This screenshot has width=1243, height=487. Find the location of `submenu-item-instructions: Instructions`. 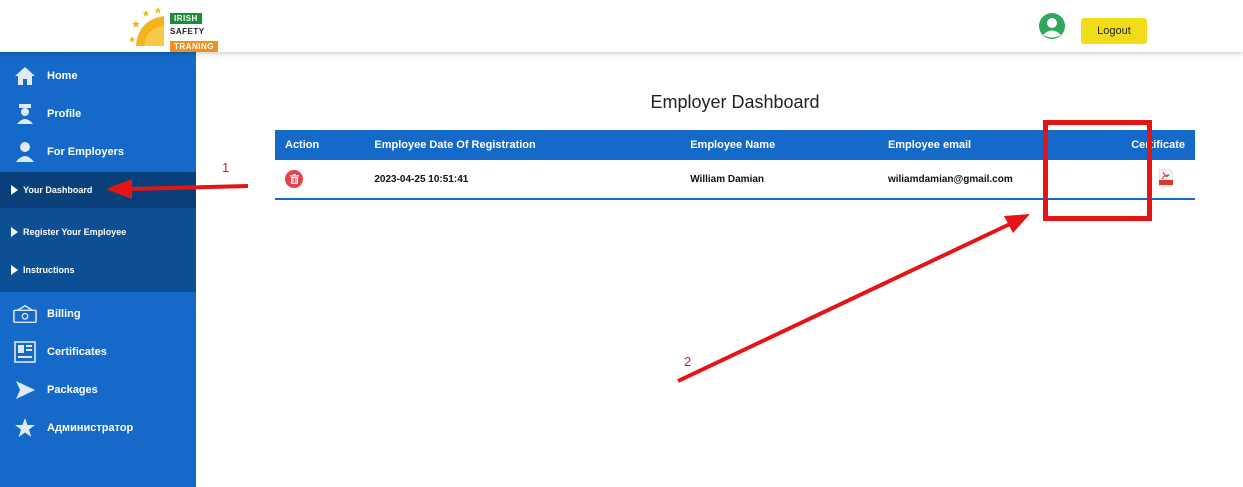

submenu-item-instructions: Instructions is located at coordinates (98, 270).